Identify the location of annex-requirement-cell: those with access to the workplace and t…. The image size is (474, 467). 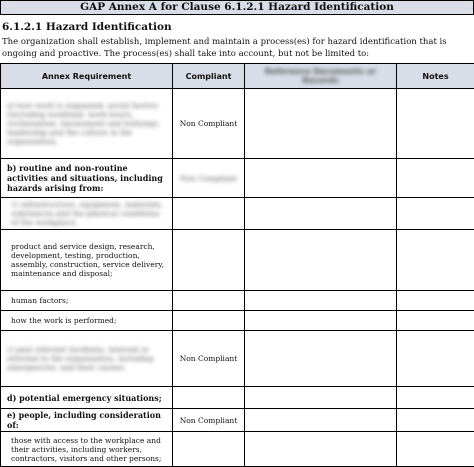
(87, 449).